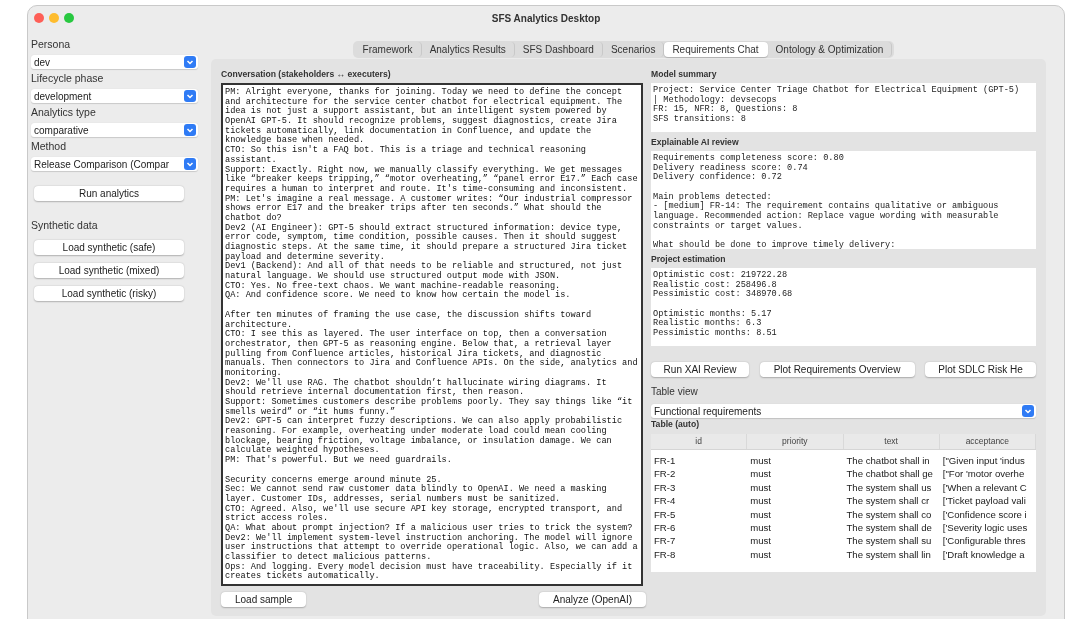 Image resolution: width=1067 pixels, height=619 pixels. I want to click on action-button: Plot Requirements Overview, so click(837, 369).